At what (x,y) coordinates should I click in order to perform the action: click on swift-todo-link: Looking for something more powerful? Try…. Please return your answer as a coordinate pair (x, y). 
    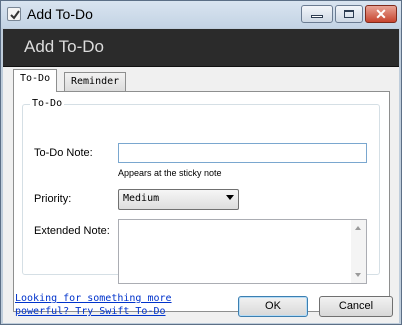
    Looking at the image, I should click on (100, 305).